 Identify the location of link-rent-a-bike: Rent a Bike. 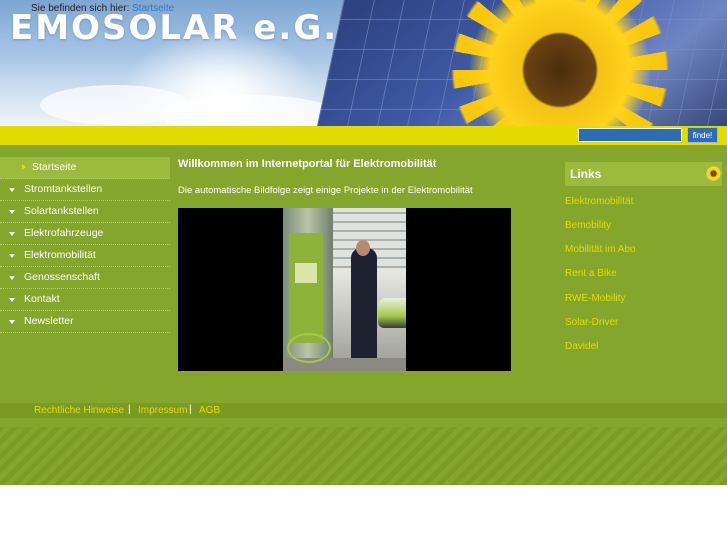
(591, 273).